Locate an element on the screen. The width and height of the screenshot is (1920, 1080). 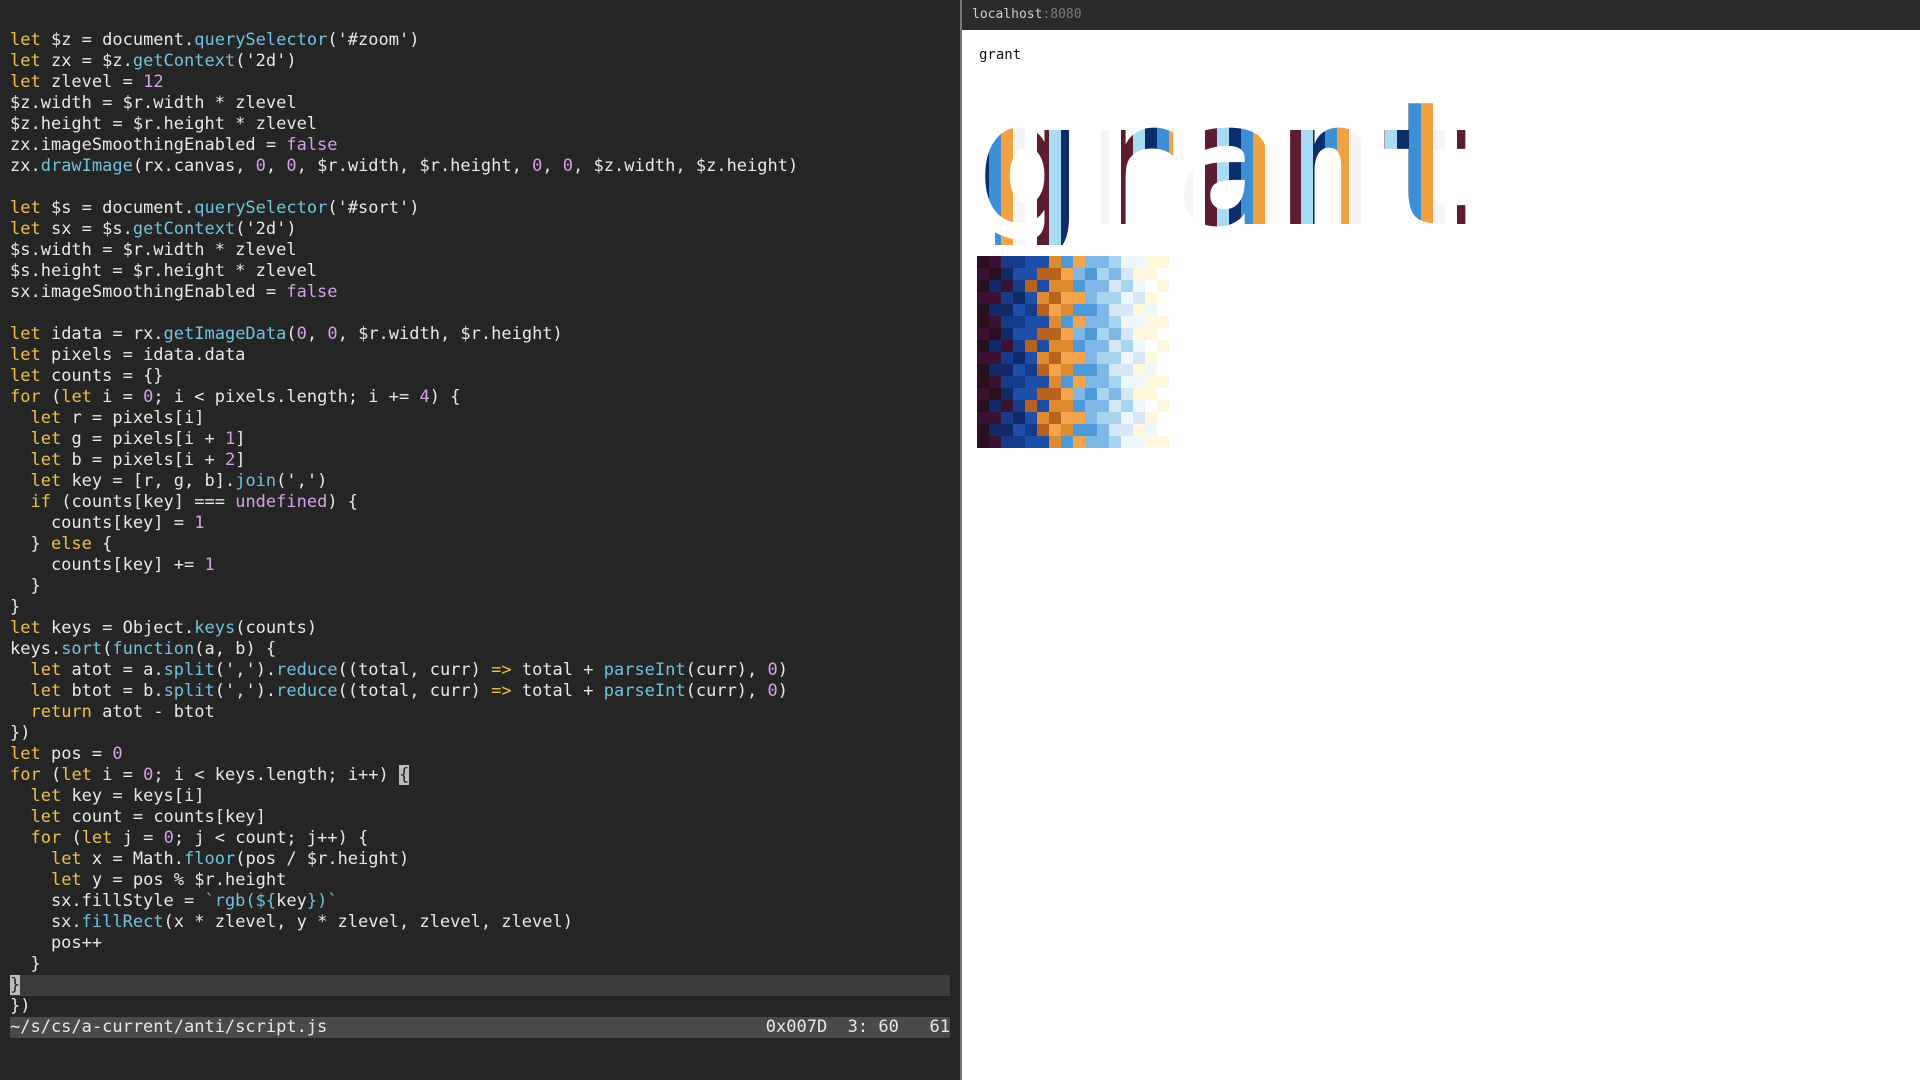
code-line: let b = pixels[i + 2] is located at coordinates (480, 460).